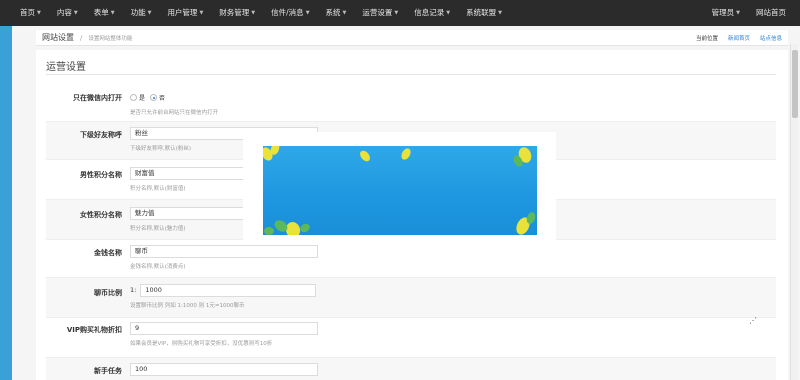  Describe the element at coordinates (101, 215) in the screenshot. I see `field-label: 女性积分名称` at that location.